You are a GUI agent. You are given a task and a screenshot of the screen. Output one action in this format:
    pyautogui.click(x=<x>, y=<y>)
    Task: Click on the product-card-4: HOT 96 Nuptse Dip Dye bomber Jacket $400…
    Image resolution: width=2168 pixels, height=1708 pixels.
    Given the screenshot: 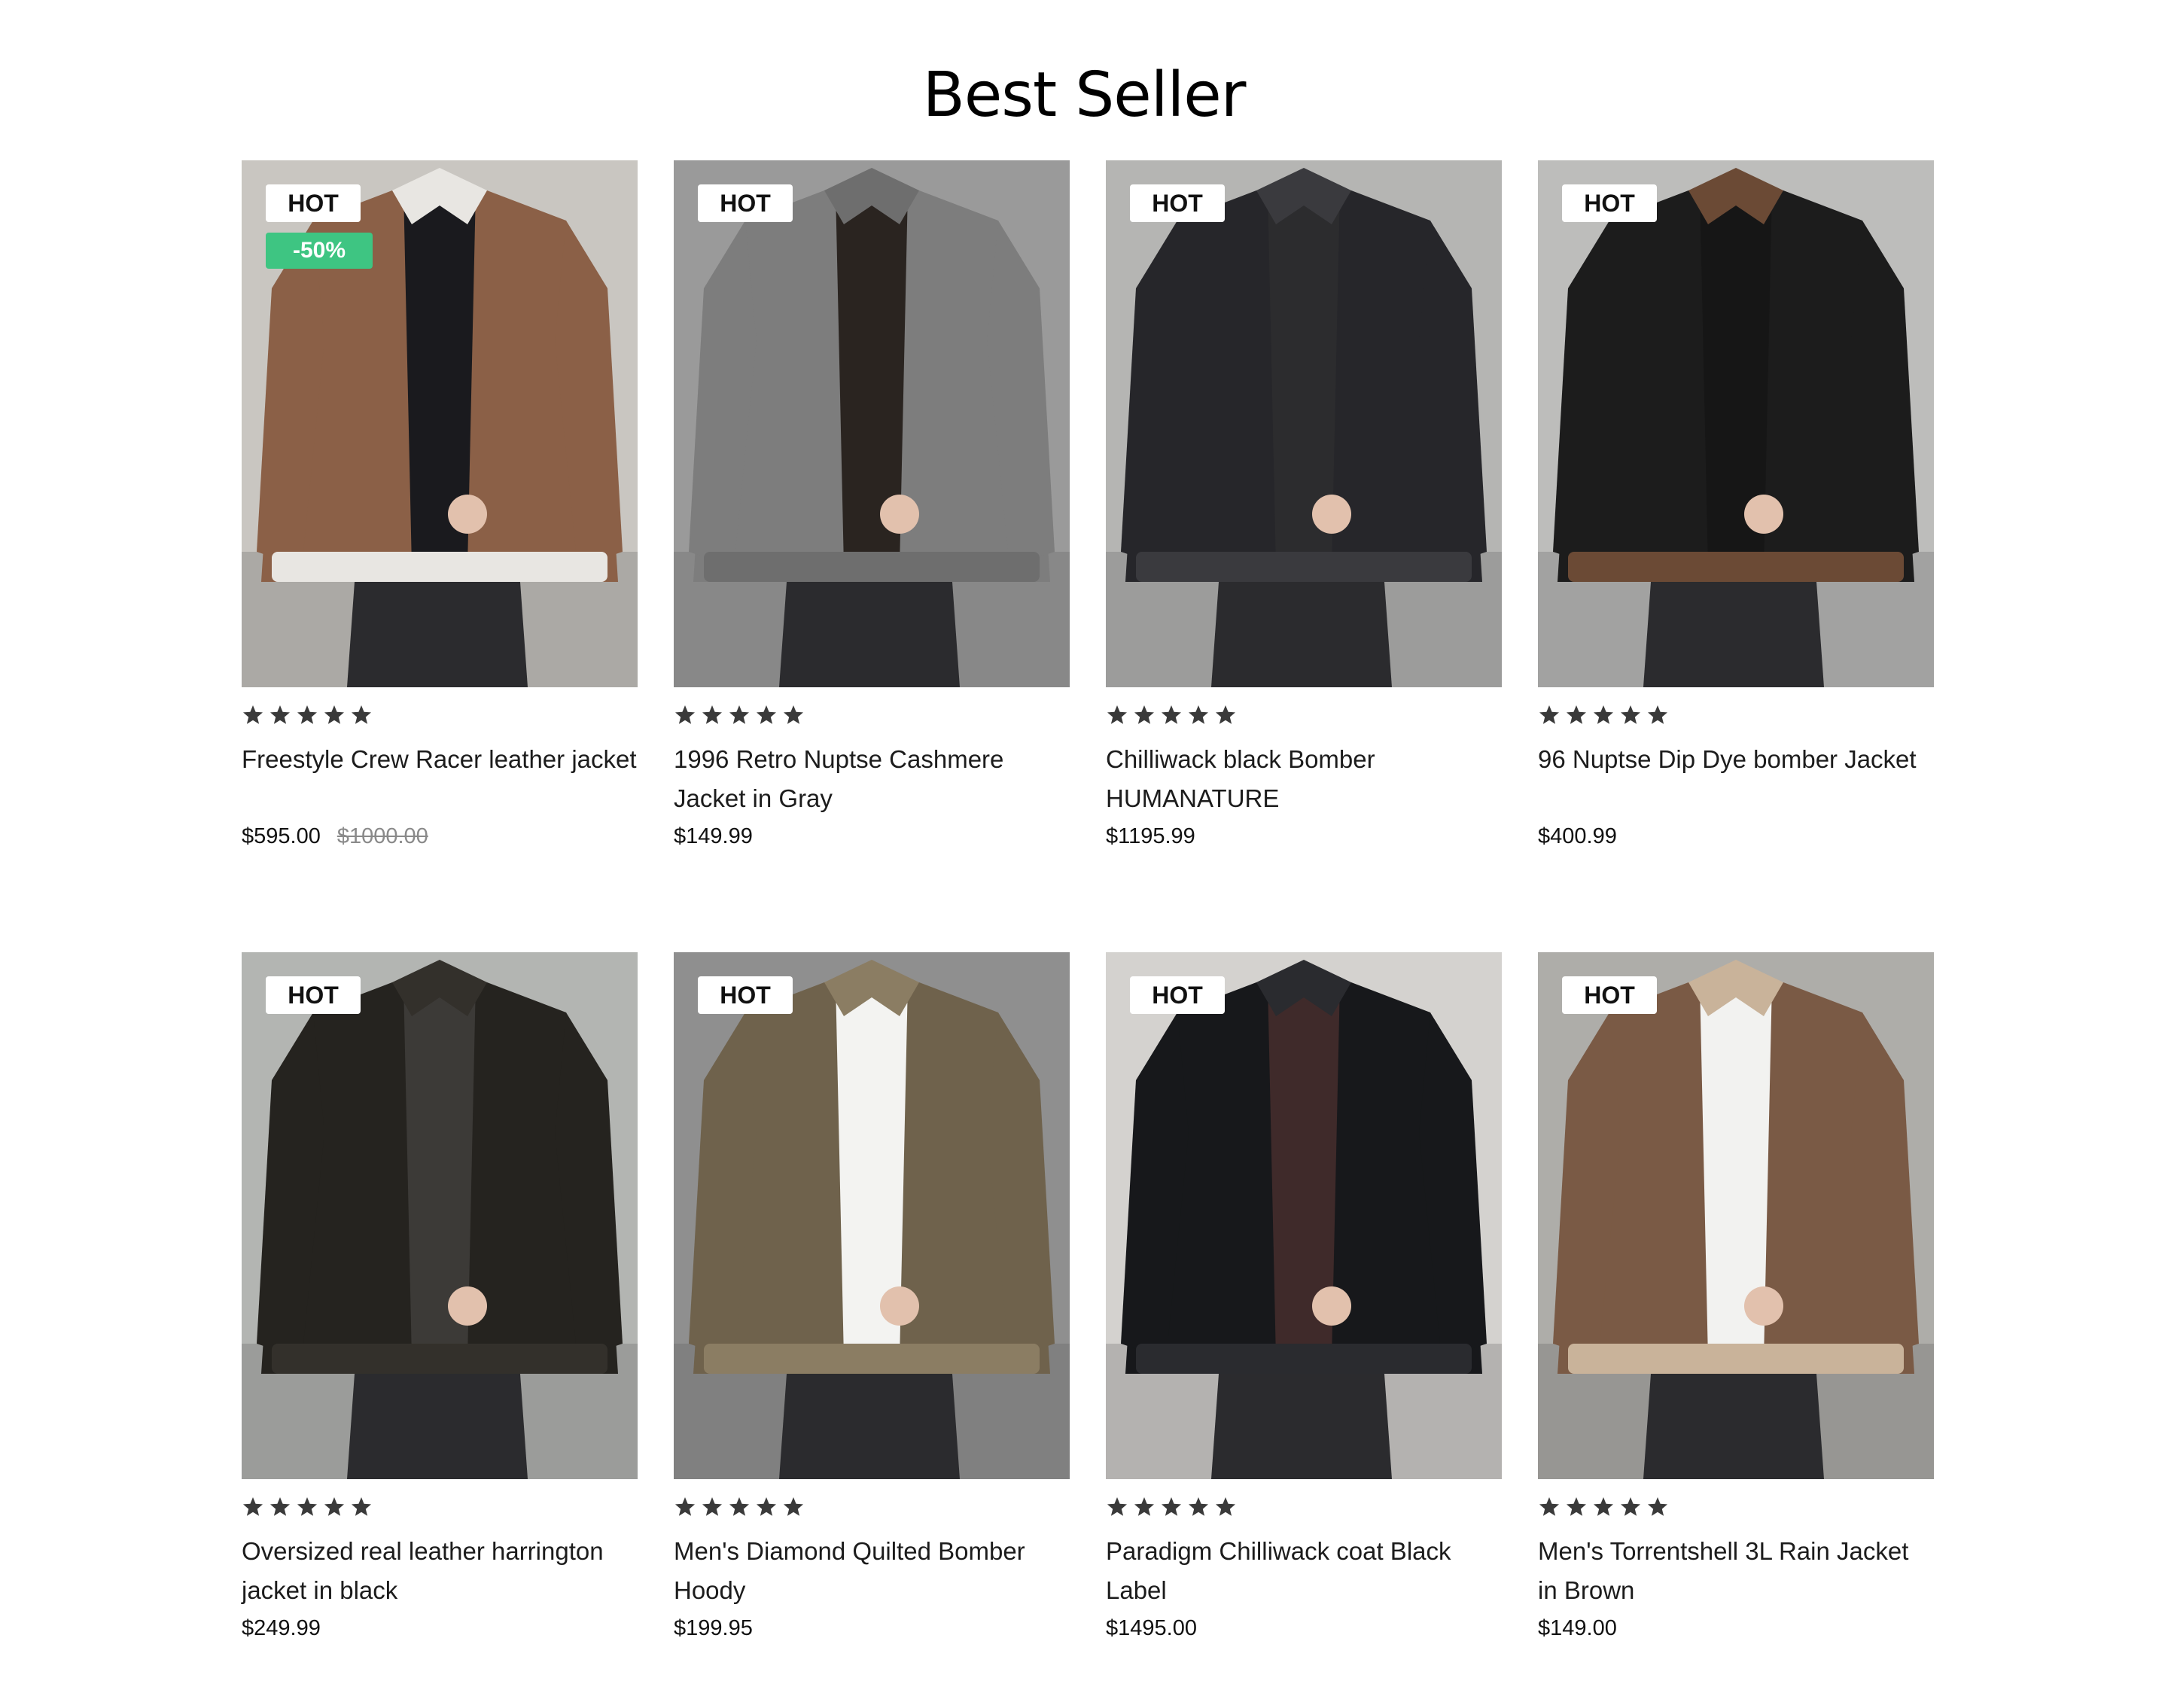 What is the action you would take?
    pyautogui.click(x=1736, y=543)
    